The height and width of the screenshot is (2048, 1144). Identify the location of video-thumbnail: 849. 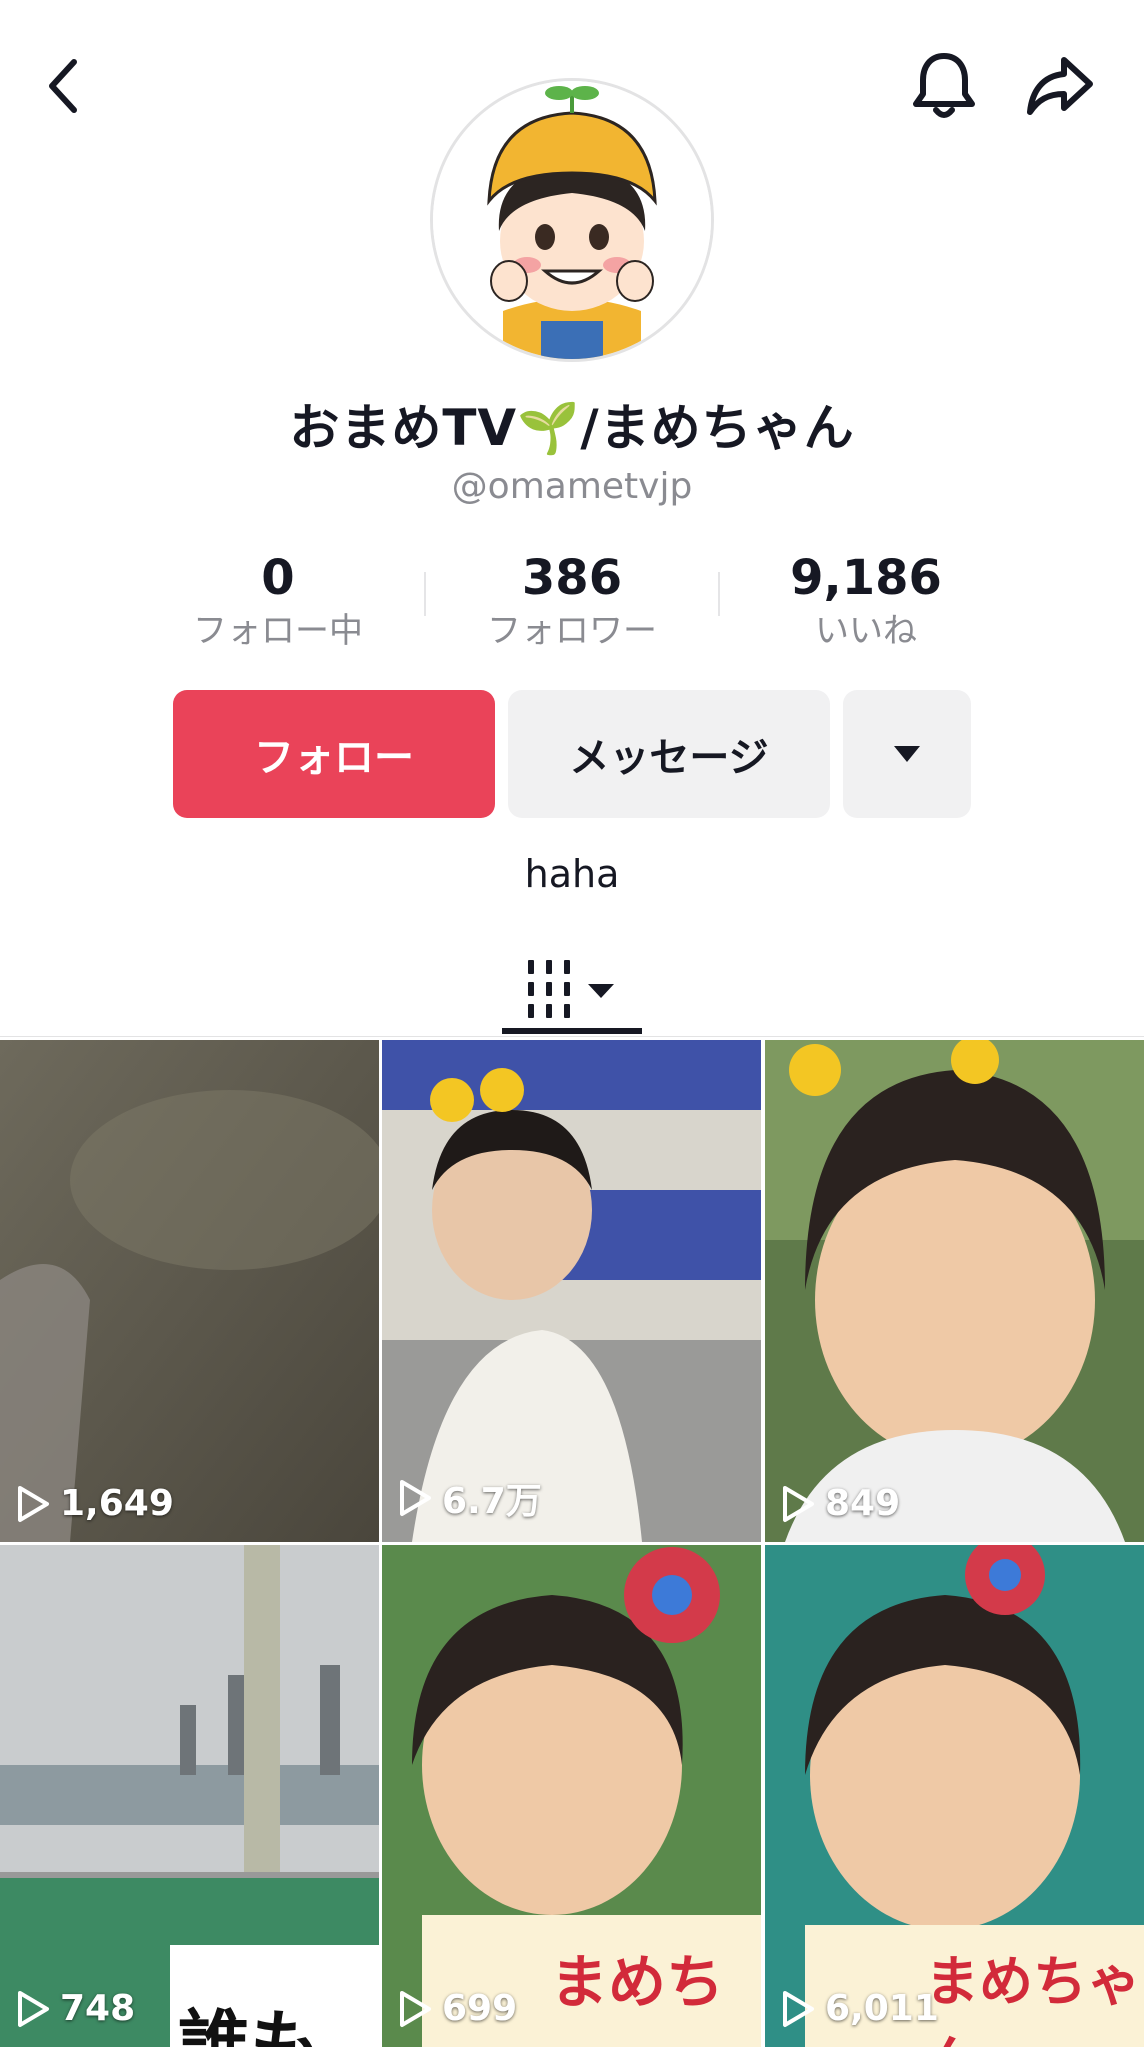
(954, 1291).